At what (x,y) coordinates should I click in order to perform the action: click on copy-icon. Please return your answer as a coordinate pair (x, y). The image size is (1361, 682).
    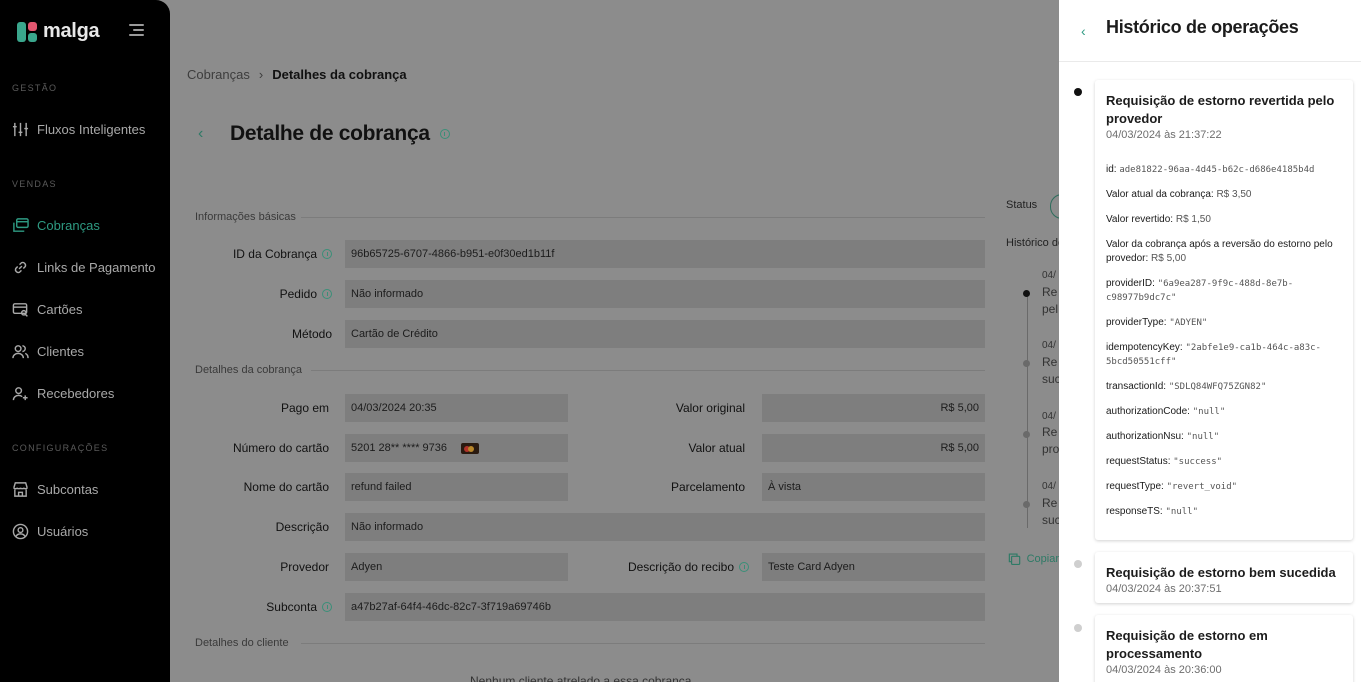
    Looking at the image, I should click on (1014, 559).